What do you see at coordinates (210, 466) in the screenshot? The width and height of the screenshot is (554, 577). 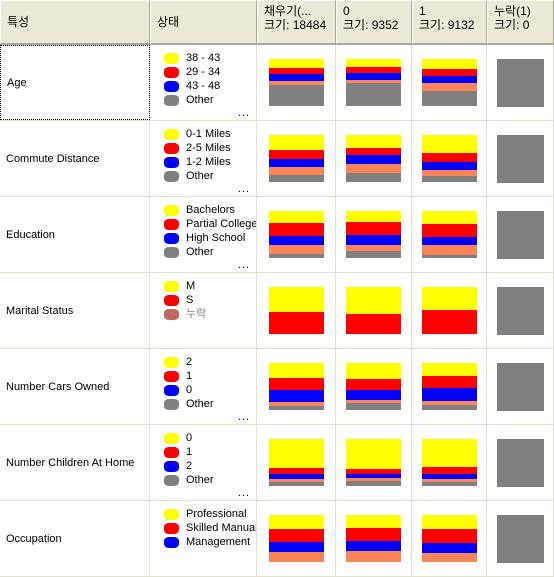 I see `legend-item: 2` at bounding box center [210, 466].